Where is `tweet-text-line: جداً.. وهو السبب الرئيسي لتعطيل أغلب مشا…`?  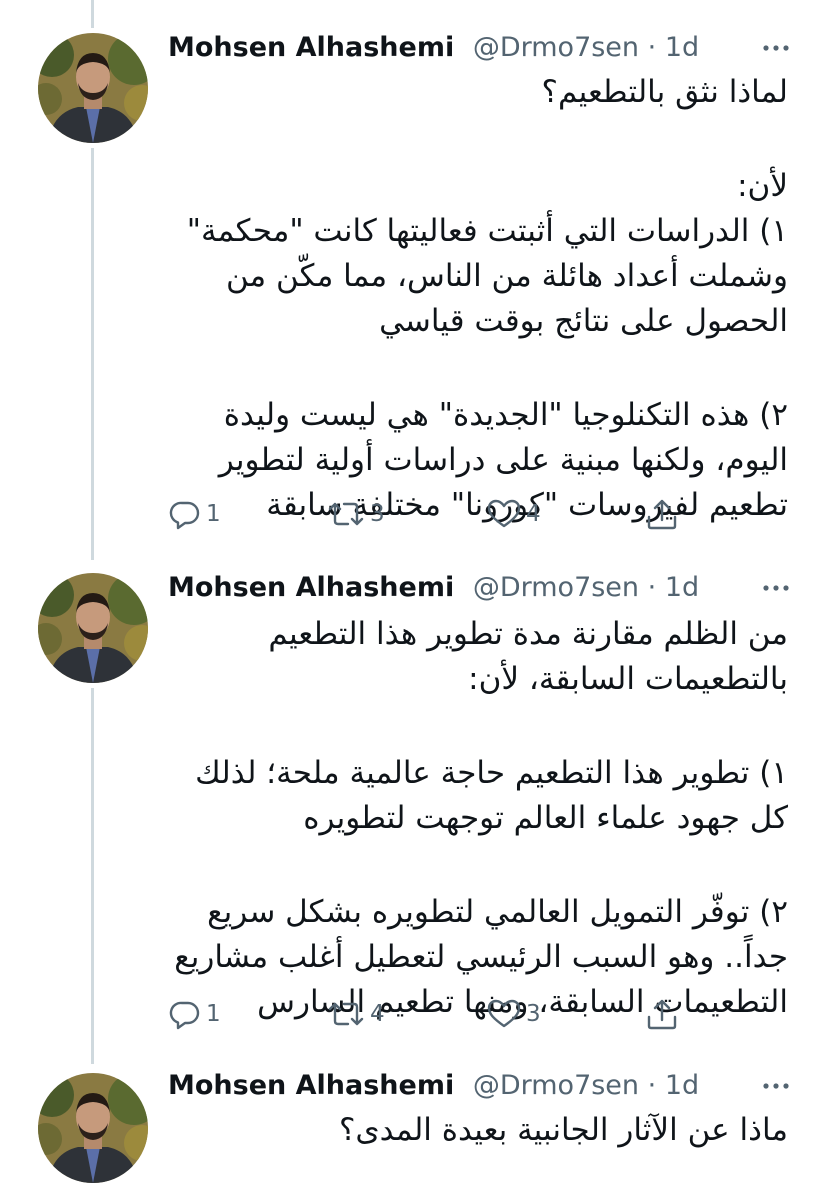 tweet-text-line: جداً.. وهو السبب الرئيسي لتعطيل أغلب مشا… is located at coordinates (481, 957).